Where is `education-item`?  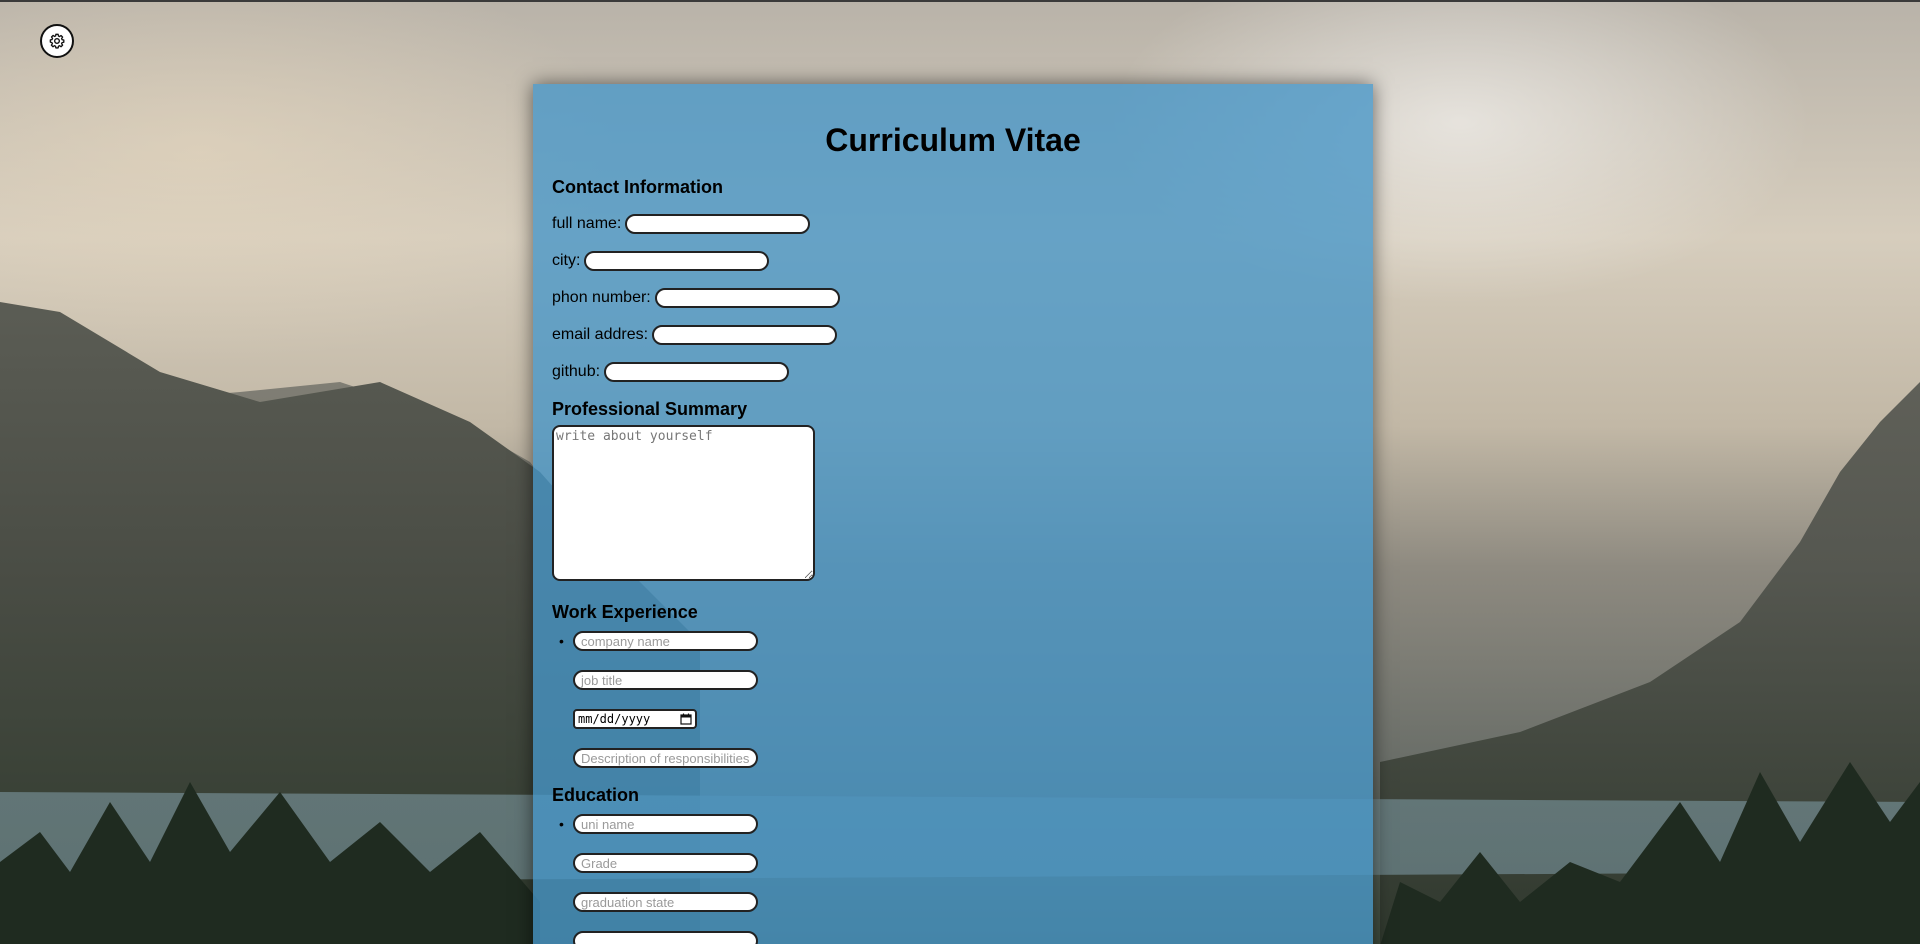 education-item is located at coordinates (956, 879).